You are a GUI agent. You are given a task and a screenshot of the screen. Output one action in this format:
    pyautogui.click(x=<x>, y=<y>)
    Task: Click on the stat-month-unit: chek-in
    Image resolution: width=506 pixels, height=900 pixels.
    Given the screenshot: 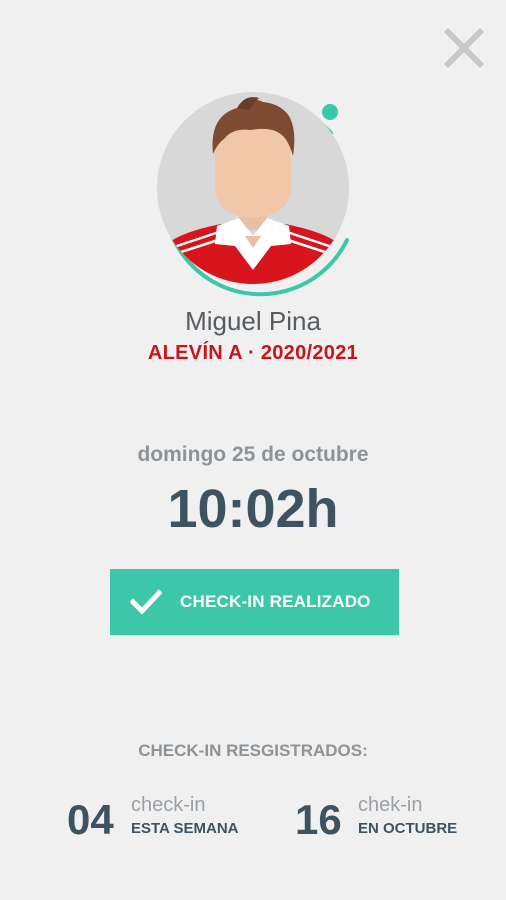 What is the action you would take?
    pyautogui.click(x=390, y=805)
    